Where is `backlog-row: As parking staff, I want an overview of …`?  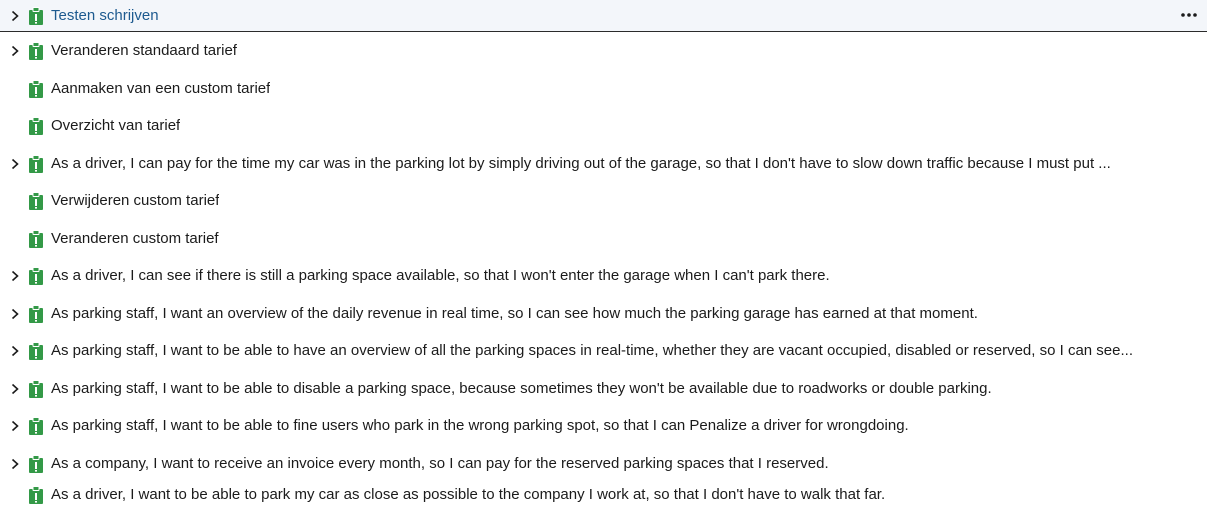
backlog-row: As parking staff, I want an overview of … is located at coordinates (603, 314).